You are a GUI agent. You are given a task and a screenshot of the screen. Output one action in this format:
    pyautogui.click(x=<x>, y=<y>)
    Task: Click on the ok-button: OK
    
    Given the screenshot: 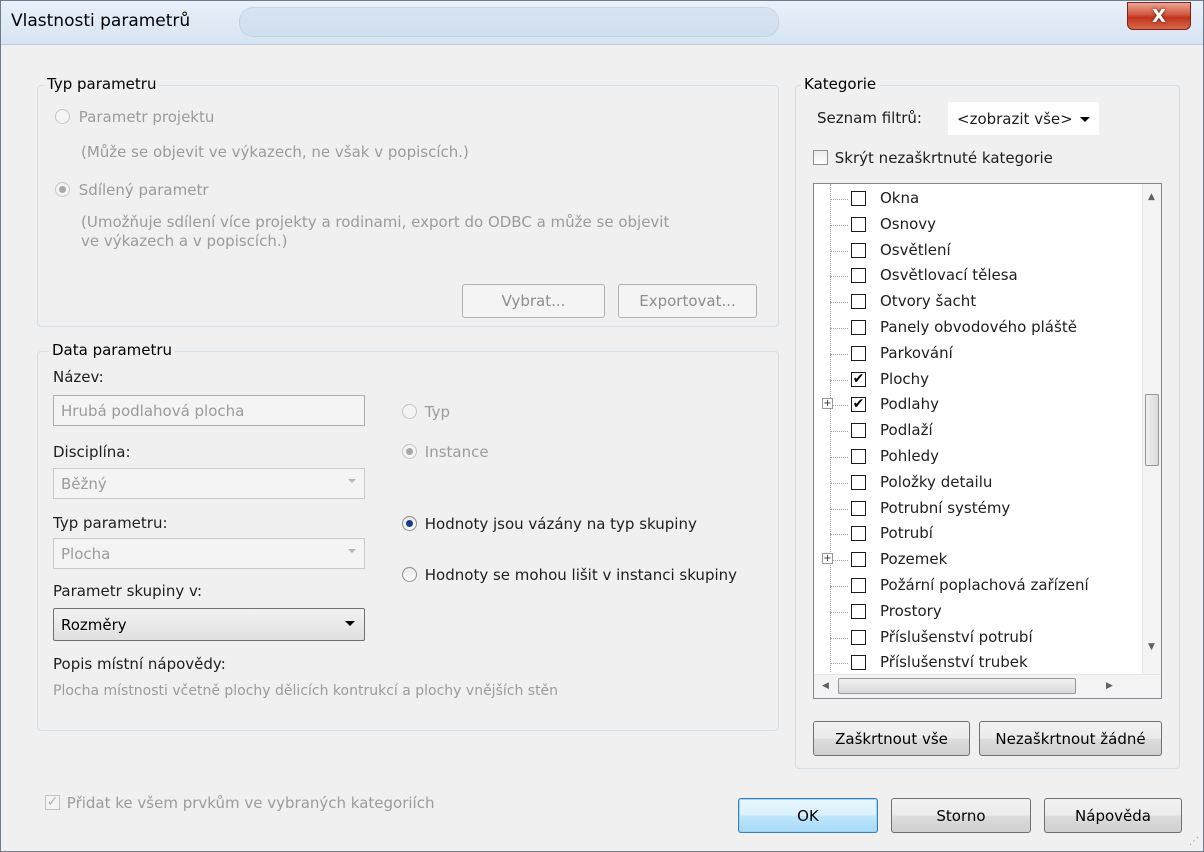 What is the action you would take?
    pyautogui.click(x=808, y=815)
    